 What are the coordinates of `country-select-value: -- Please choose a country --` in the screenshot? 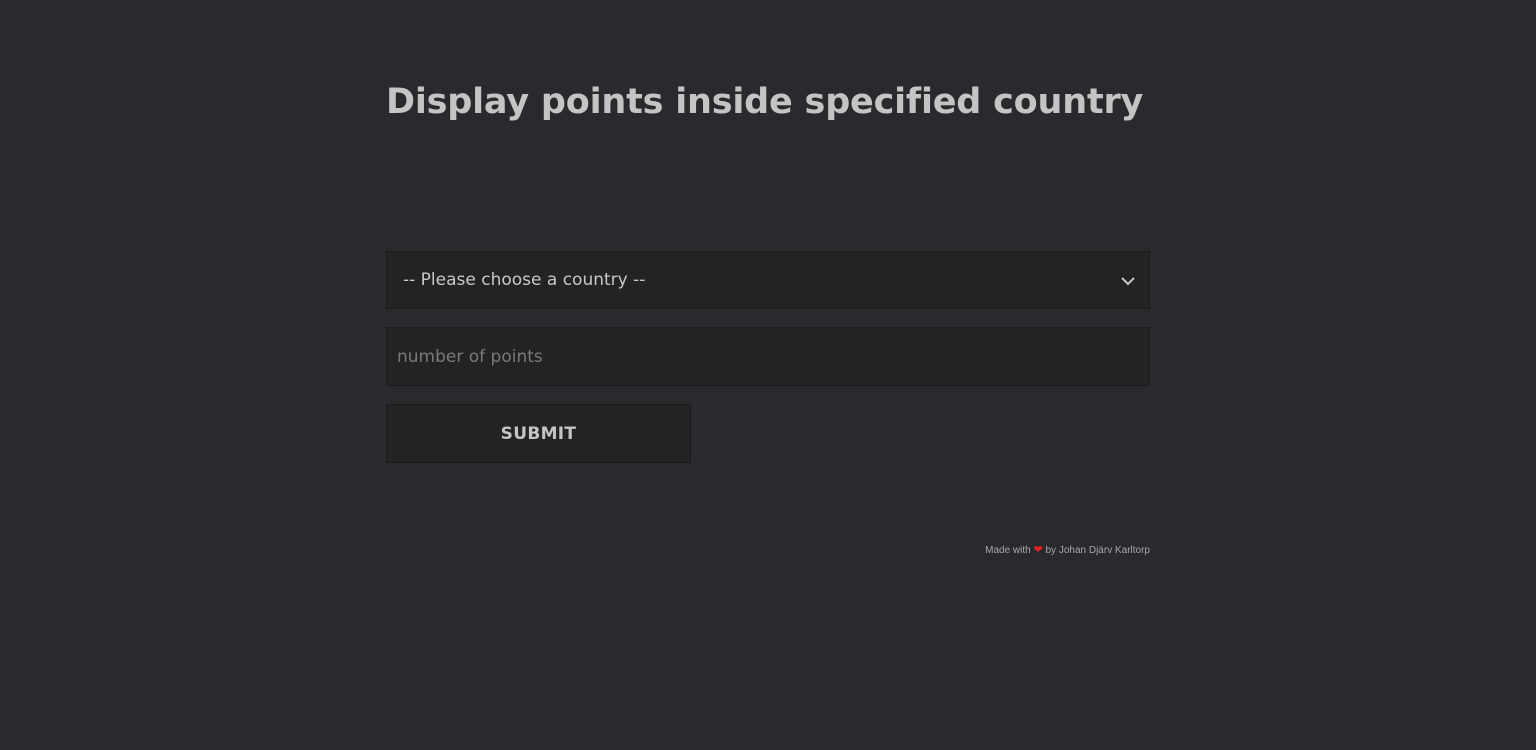 It's located at (524, 280).